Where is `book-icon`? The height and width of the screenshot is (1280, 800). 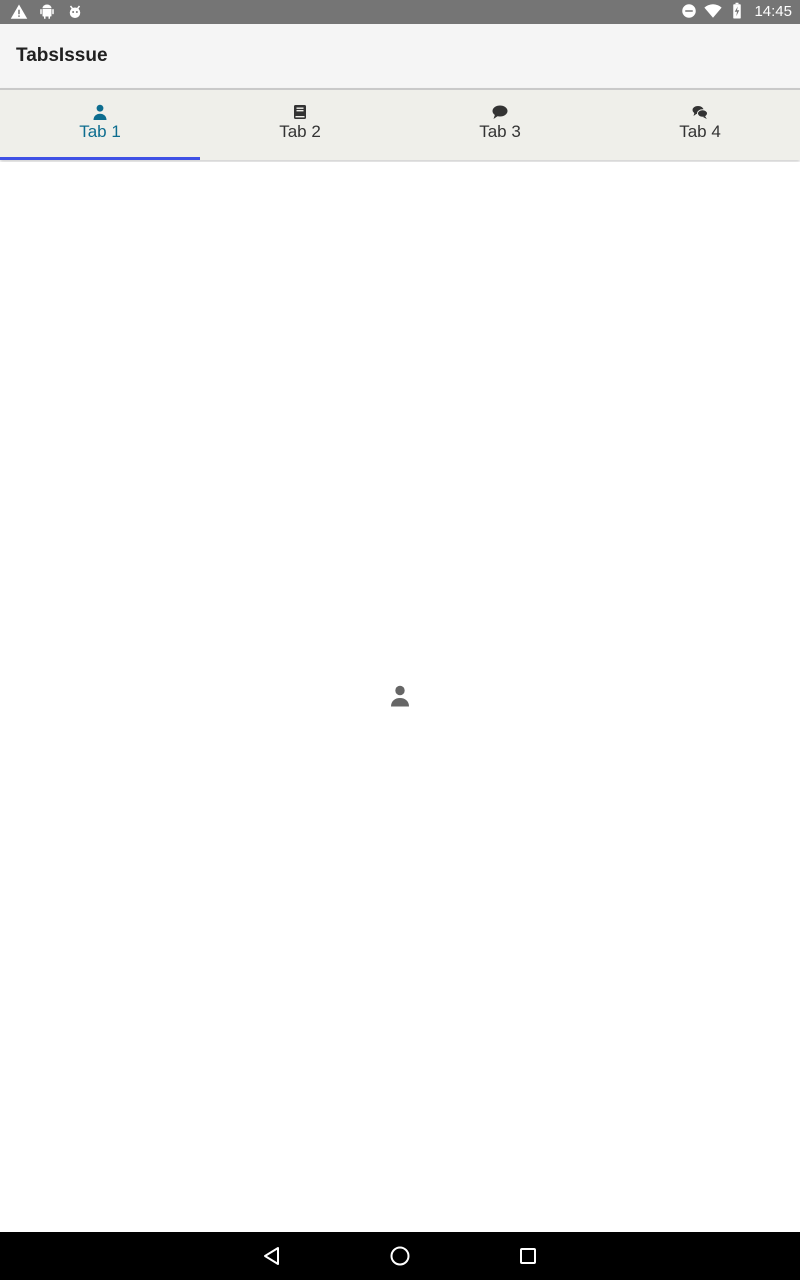
book-icon is located at coordinates (300, 112).